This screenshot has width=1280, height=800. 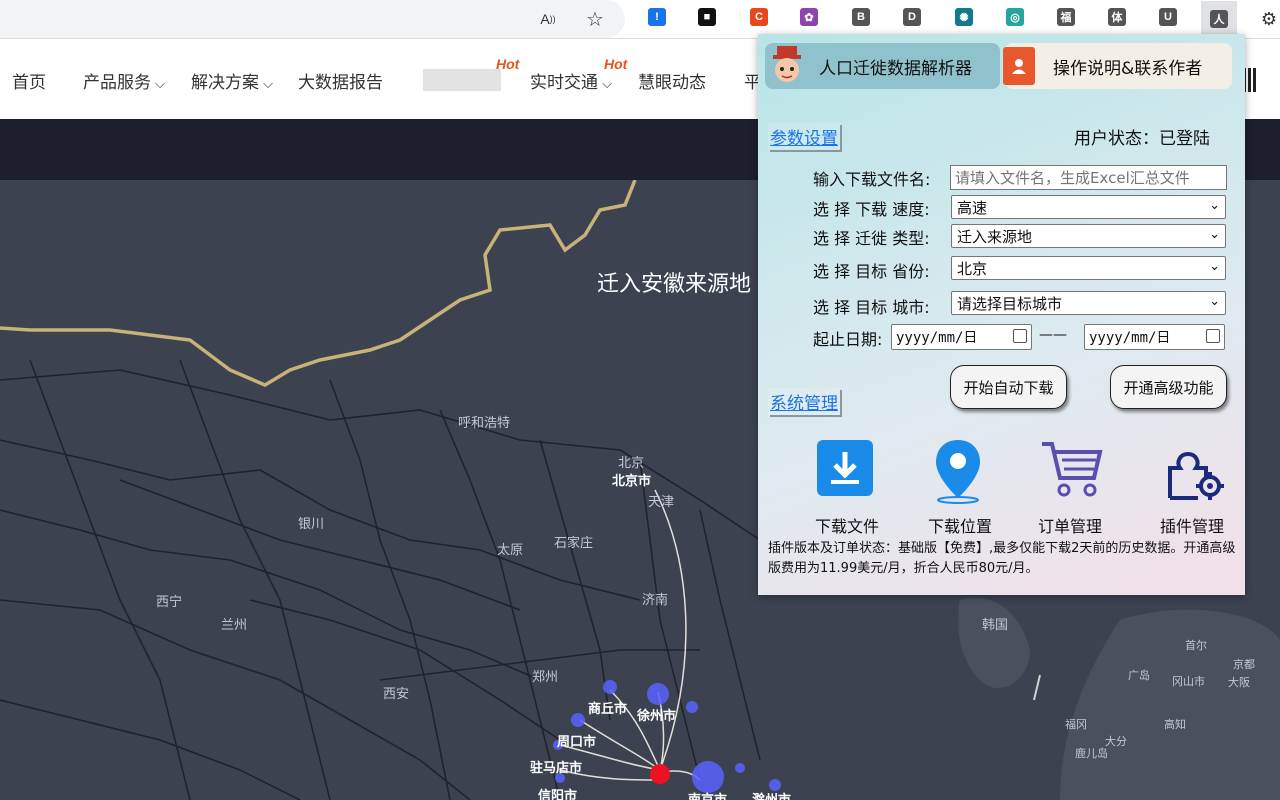 I want to click on ext-u-icon: U, so click(x=1168, y=17).